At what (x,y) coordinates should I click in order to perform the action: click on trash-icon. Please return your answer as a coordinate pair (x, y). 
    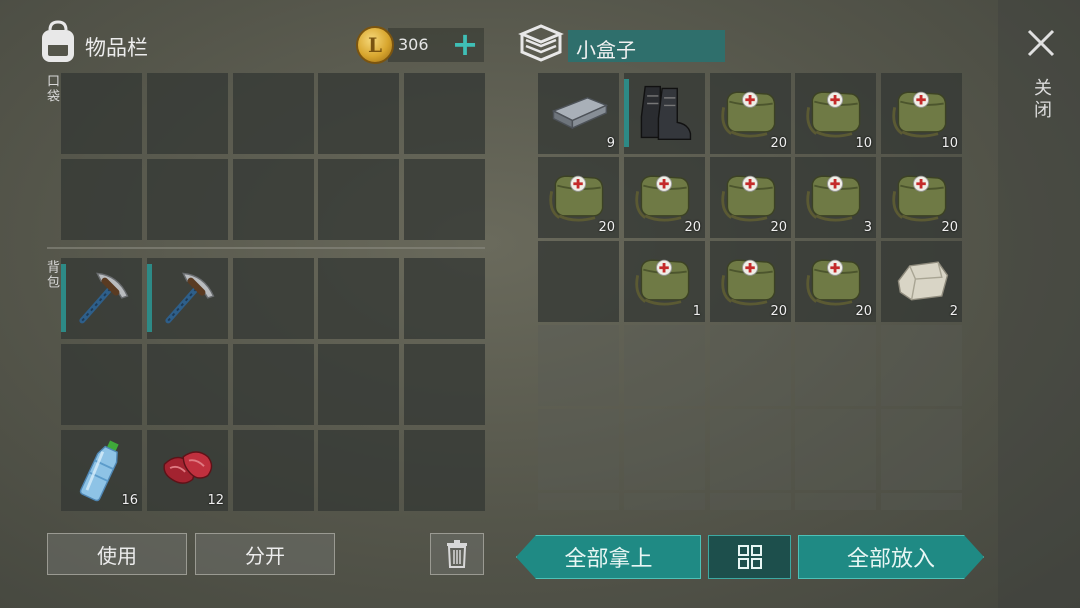
    Looking at the image, I should click on (457, 554).